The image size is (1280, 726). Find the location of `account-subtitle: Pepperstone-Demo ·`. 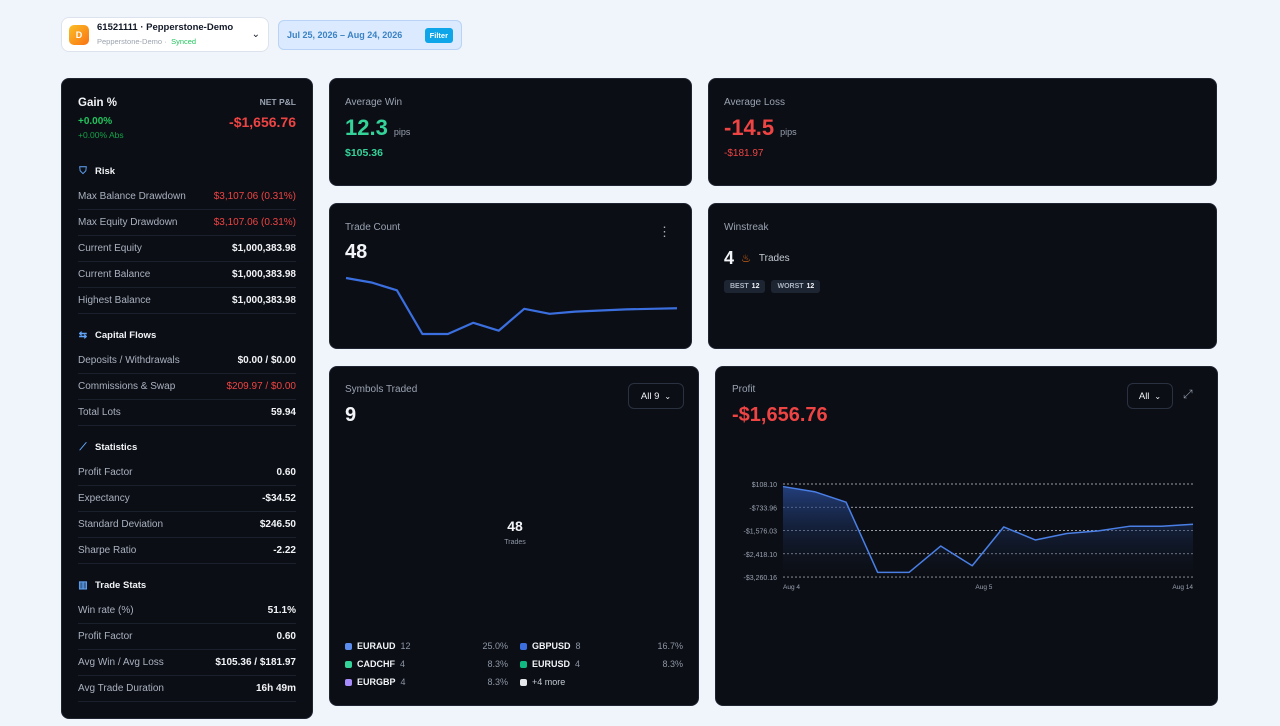

account-subtitle: Pepperstone-Demo · is located at coordinates (132, 41).